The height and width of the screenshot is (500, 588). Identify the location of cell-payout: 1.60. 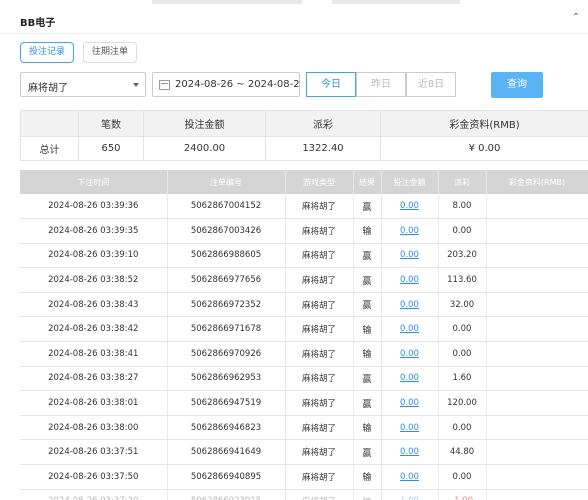
(462, 379).